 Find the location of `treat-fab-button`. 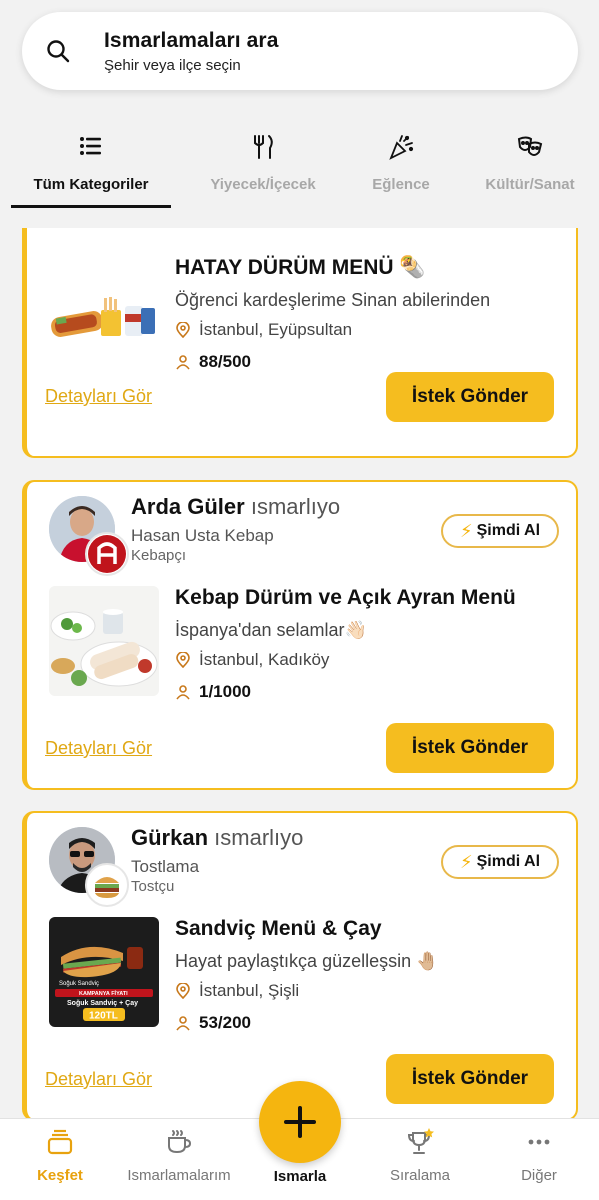

treat-fab-button is located at coordinates (300, 1122).